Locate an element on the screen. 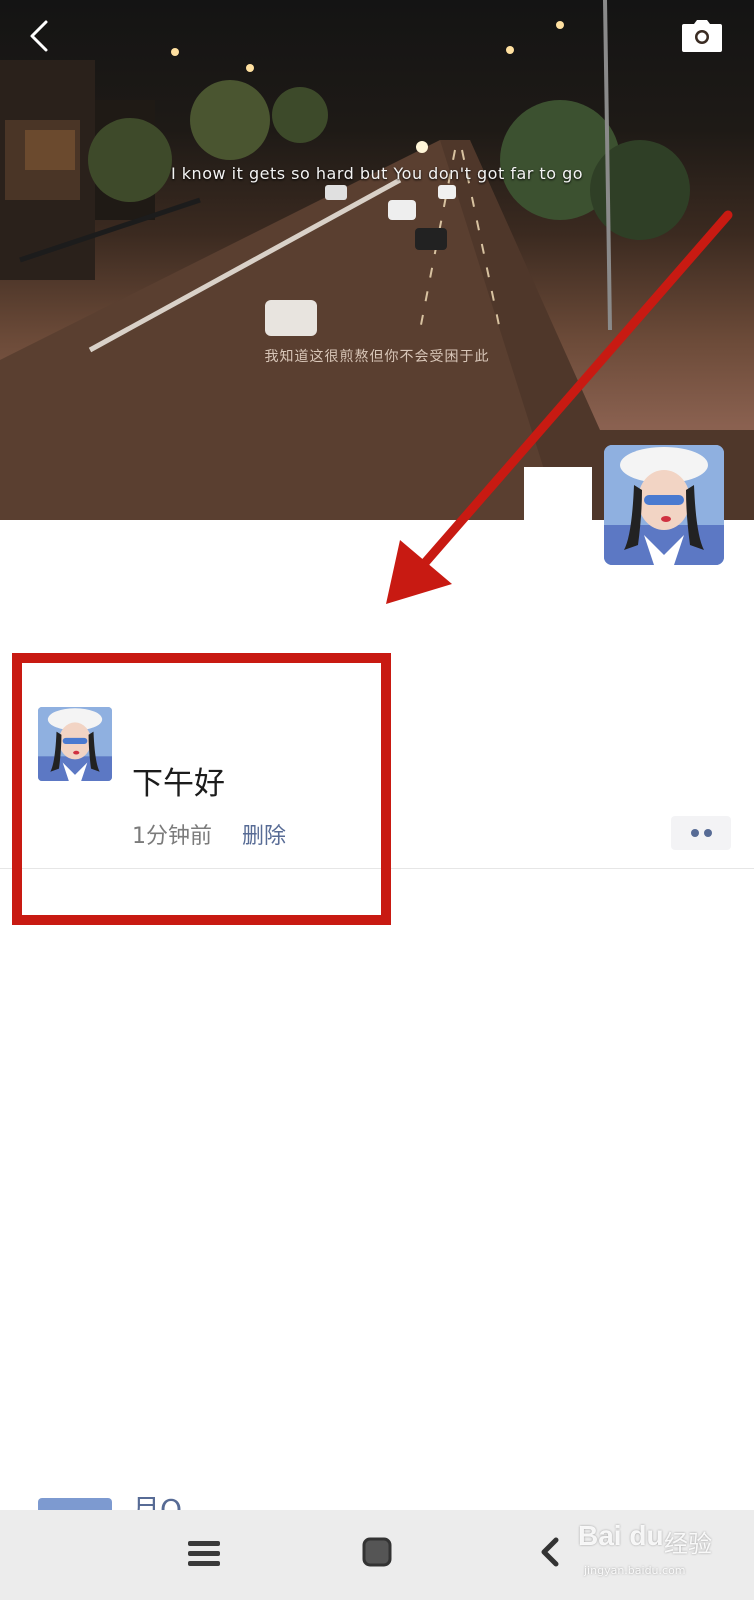  next-post-avatar is located at coordinates (75, 1504).